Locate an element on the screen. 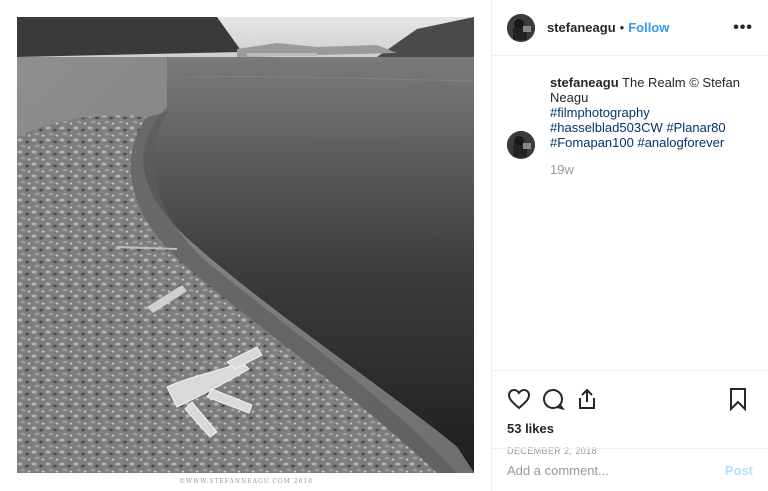 This screenshot has height=491, width=768. hashtag-link: #hasselblad503CW is located at coordinates (606, 127).